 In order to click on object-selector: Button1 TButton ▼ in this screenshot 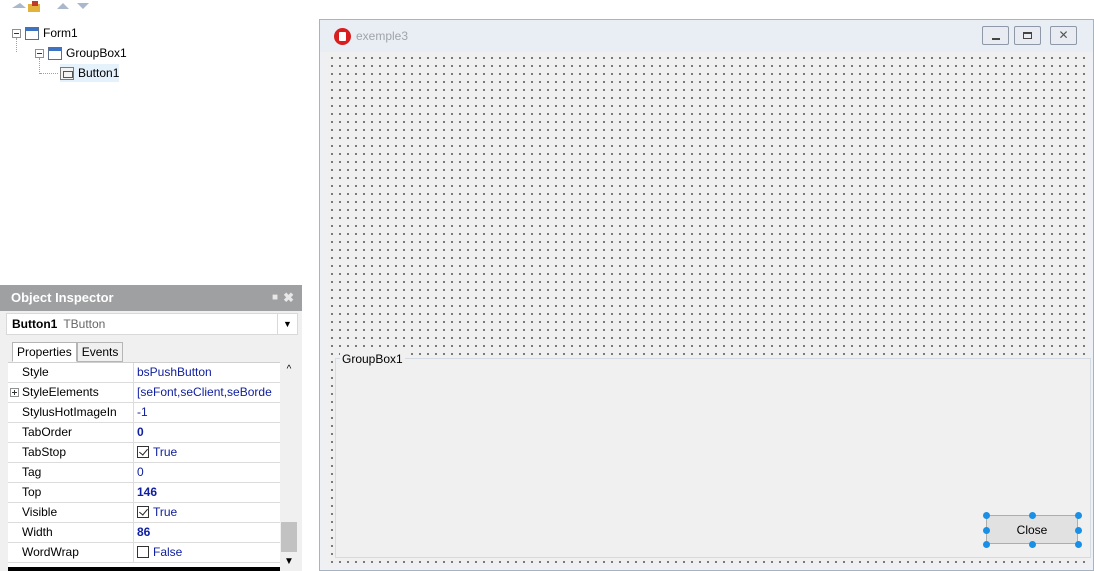, I will do `click(152, 324)`.